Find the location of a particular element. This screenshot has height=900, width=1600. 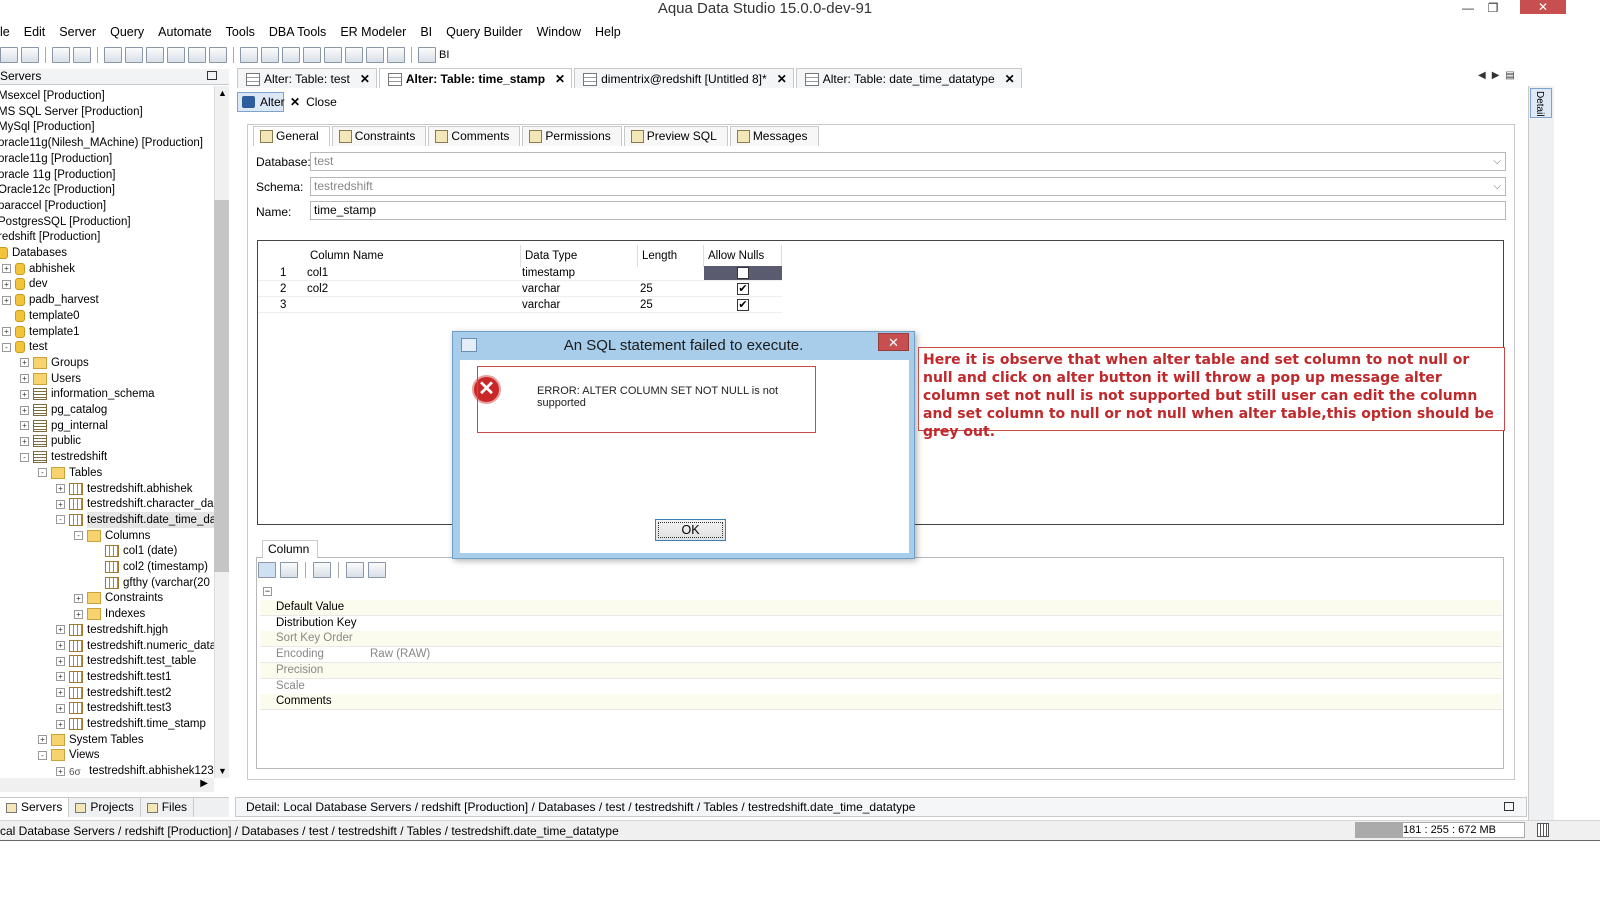

close-button: ✕ Close is located at coordinates (313, 102).